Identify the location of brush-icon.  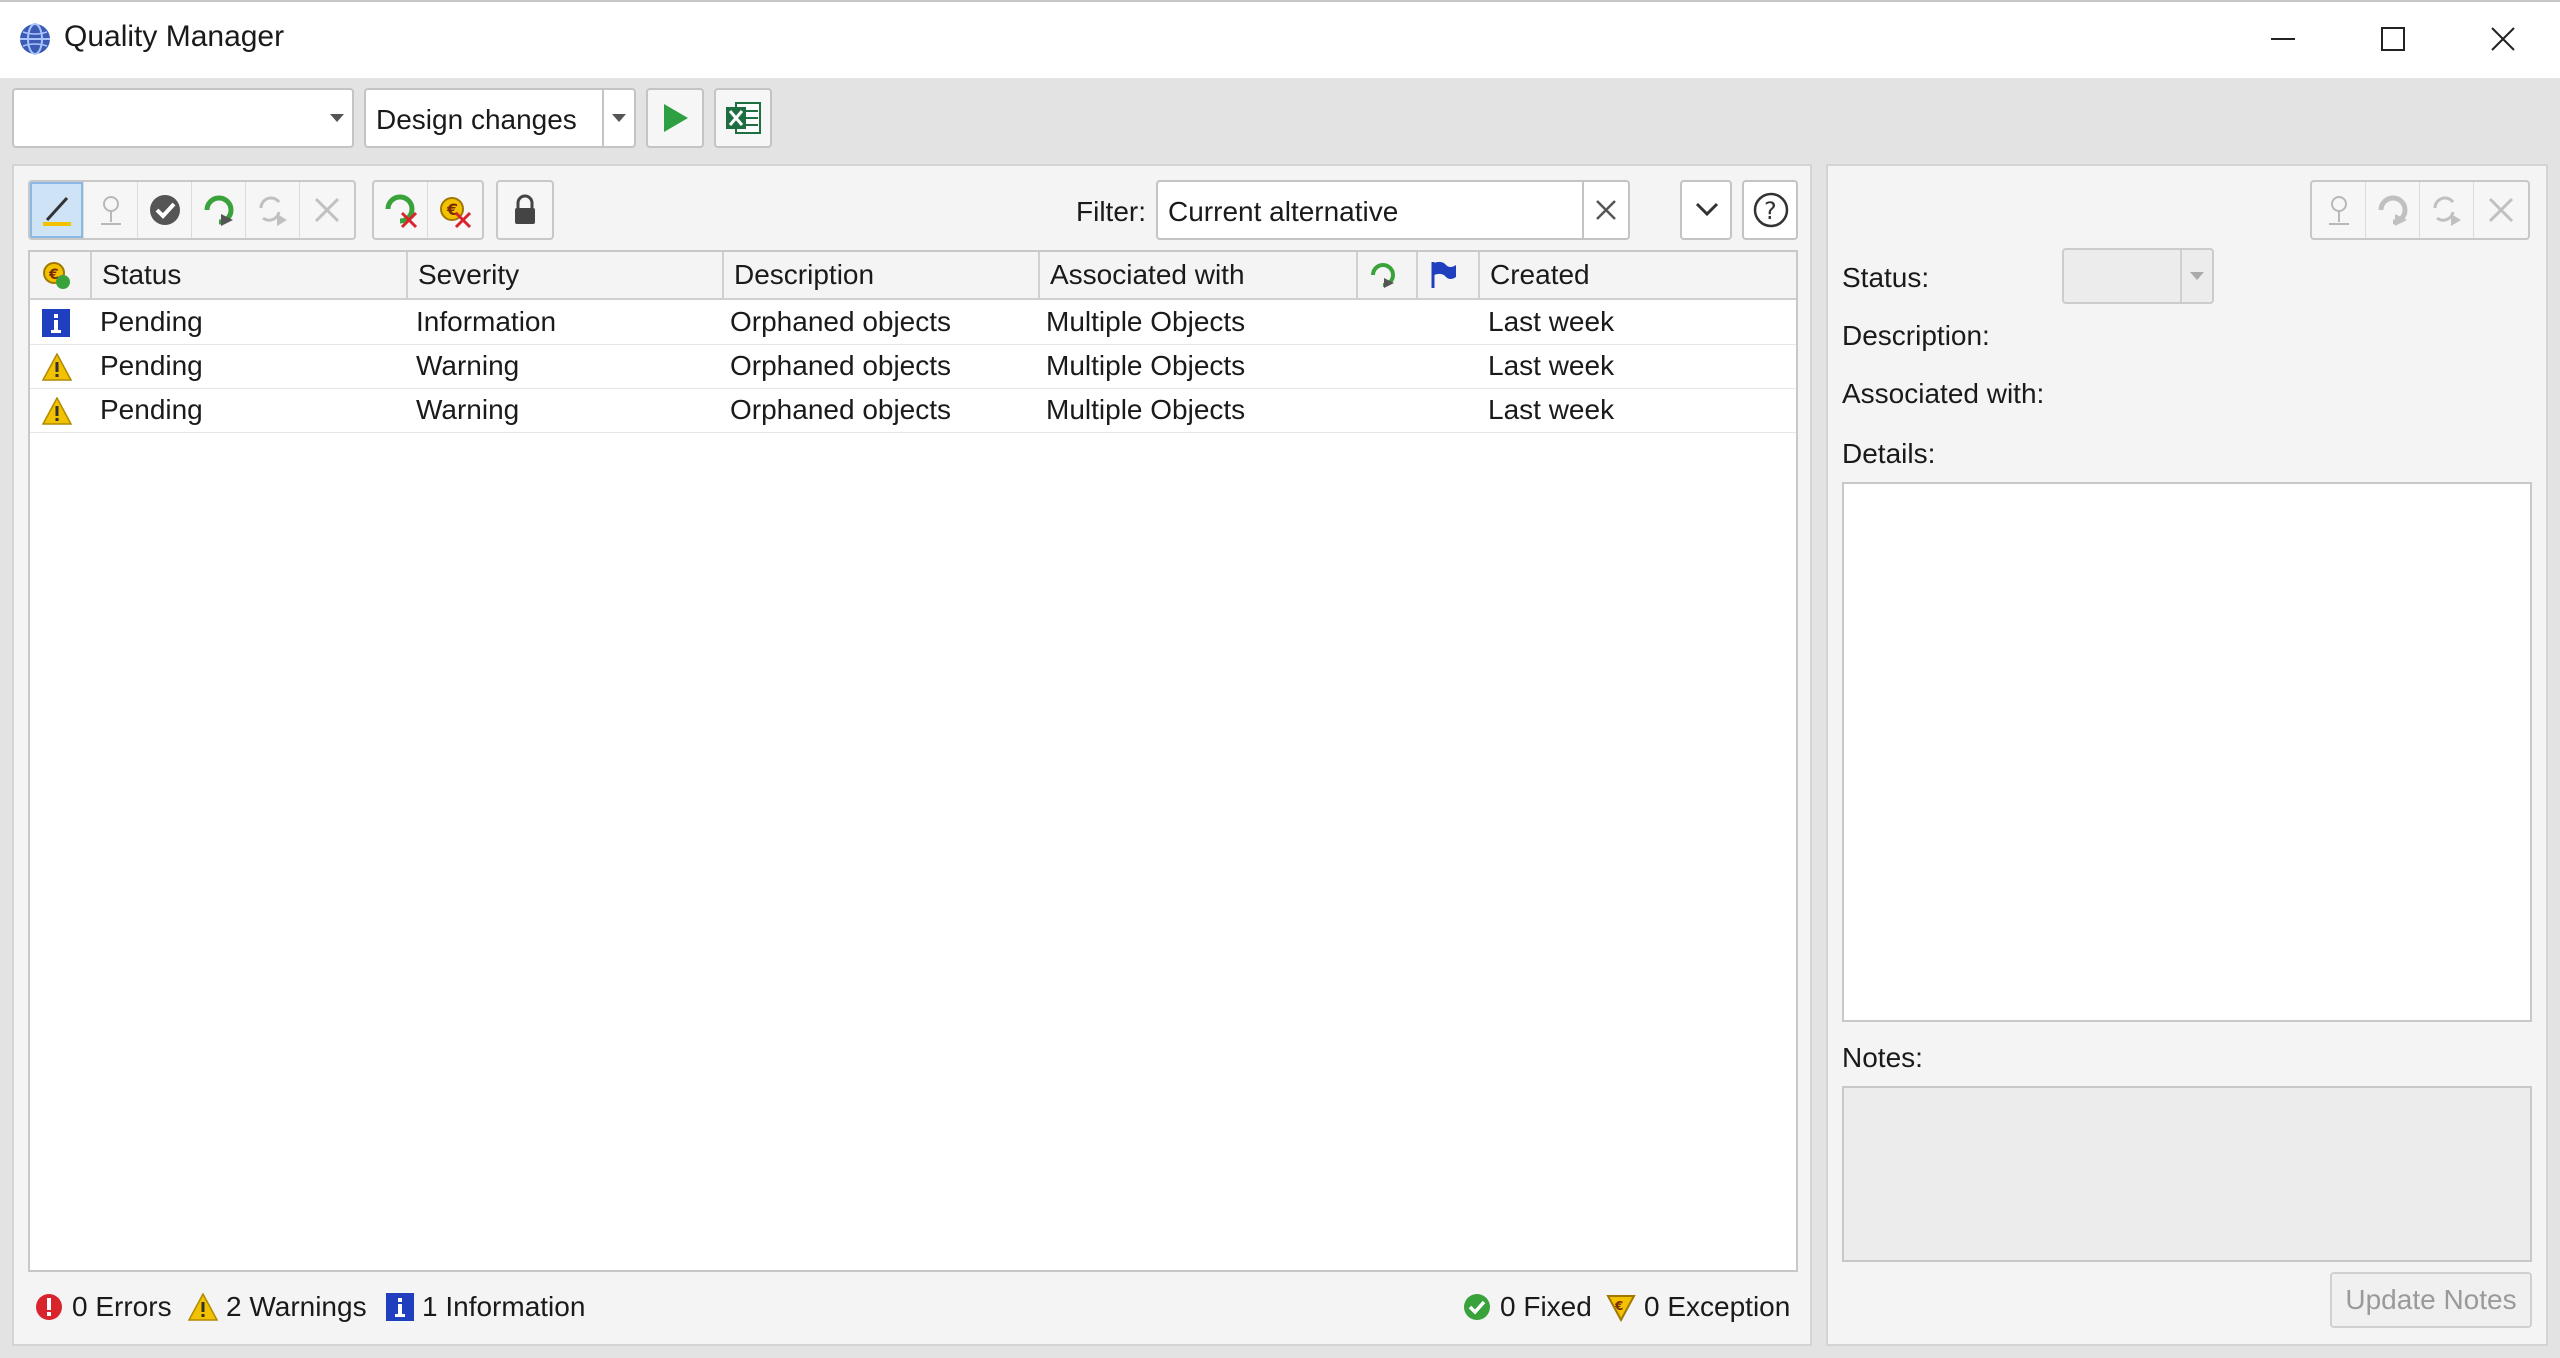
(56, 211).